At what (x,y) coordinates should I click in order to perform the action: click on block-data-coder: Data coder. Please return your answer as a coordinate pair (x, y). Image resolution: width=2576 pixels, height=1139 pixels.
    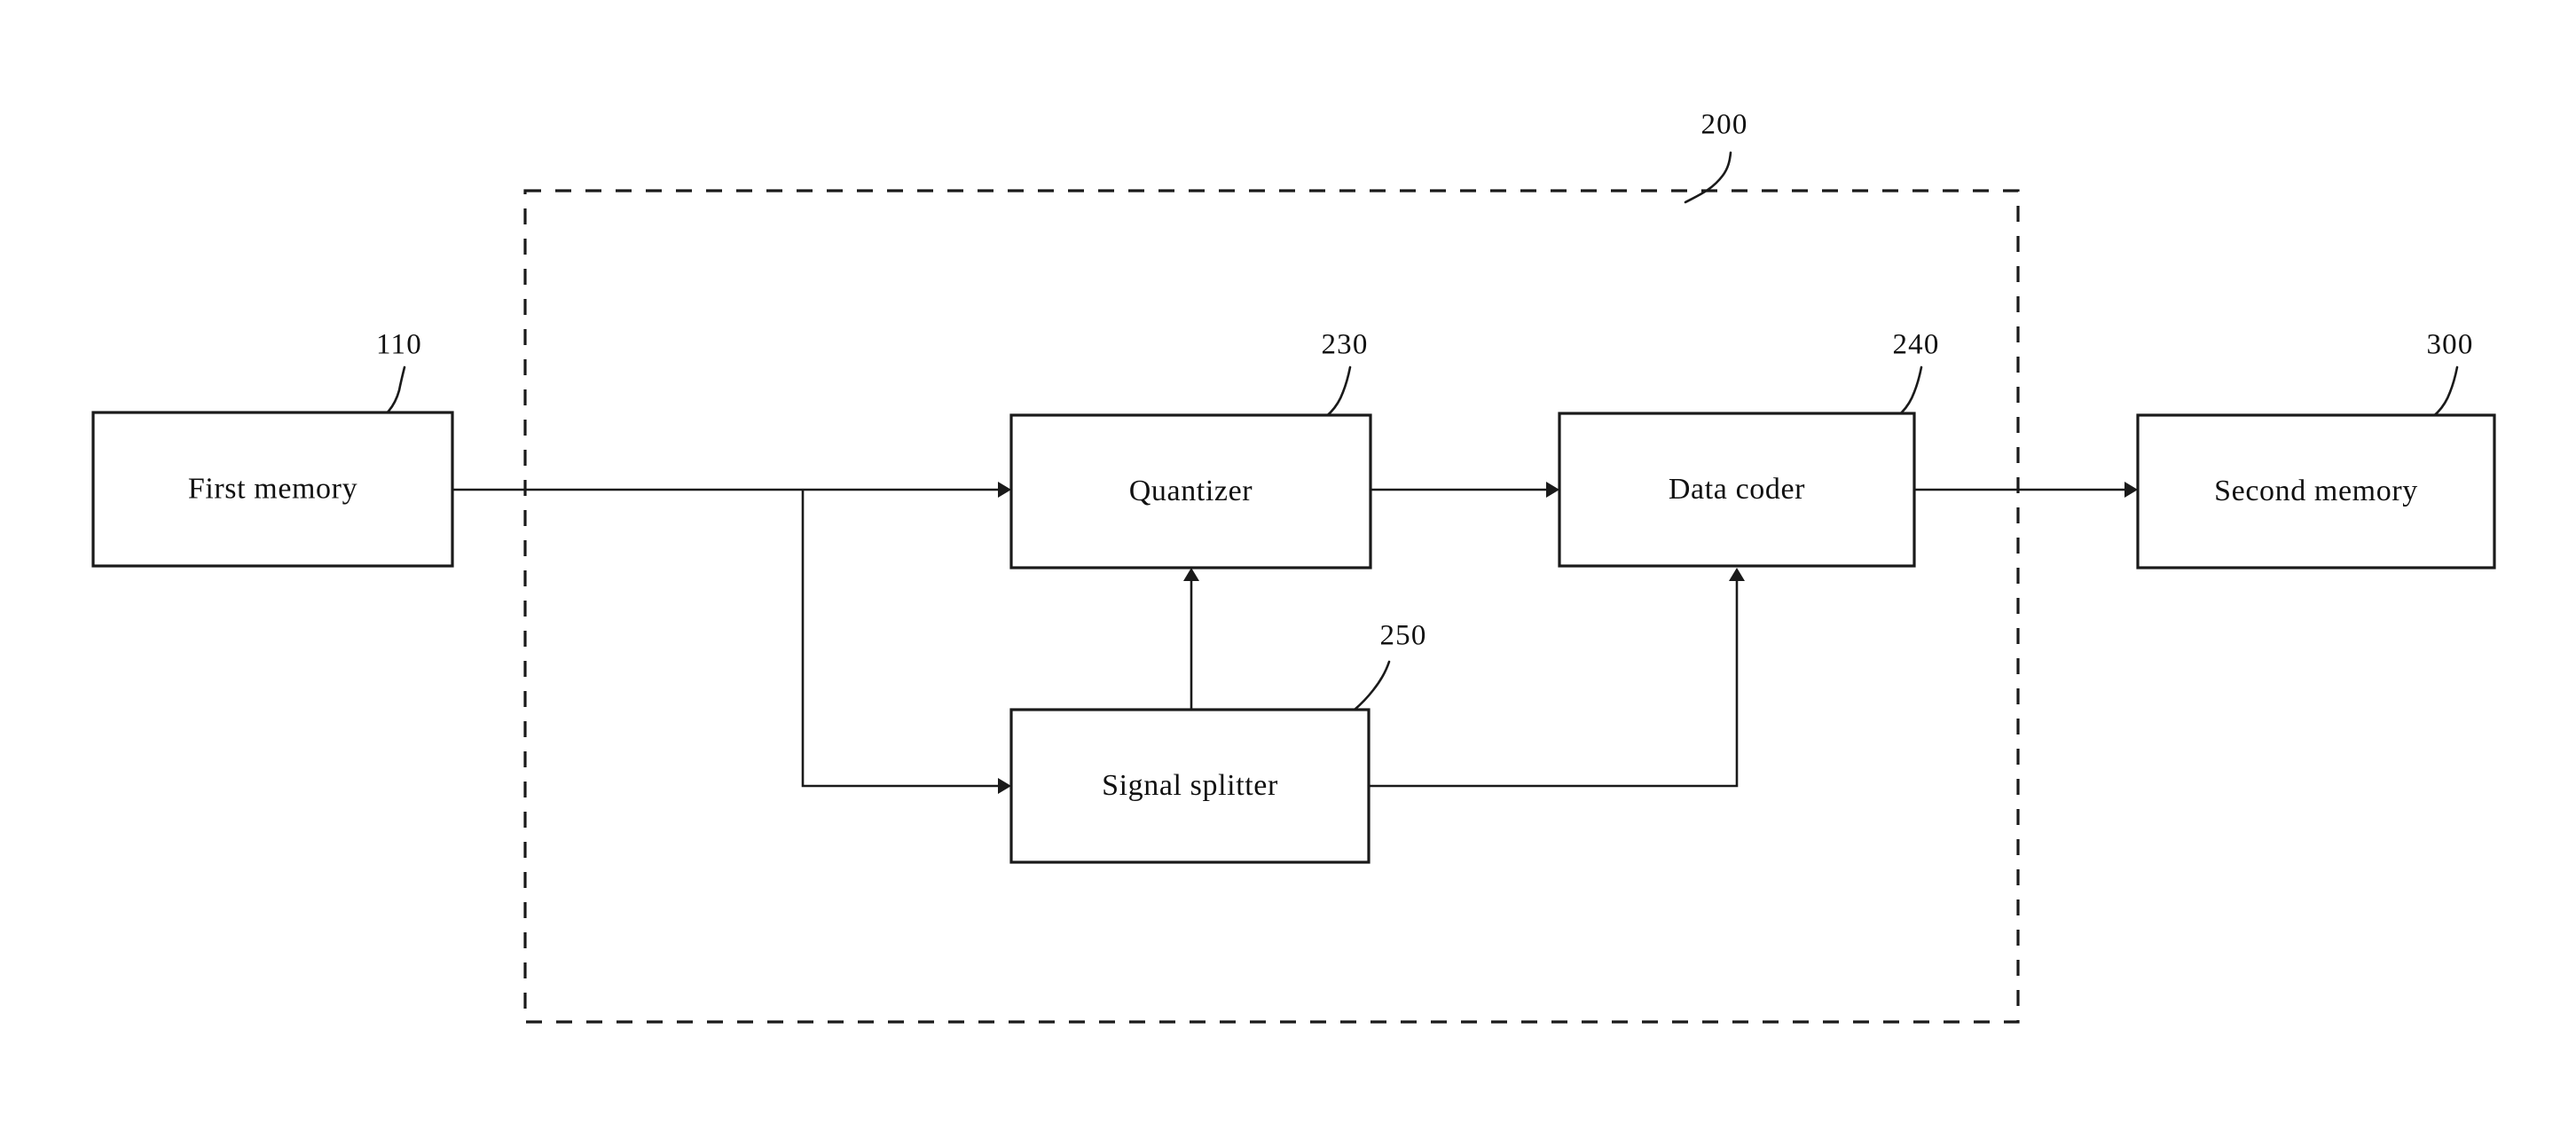
    Looking at the image, I should click on (1737, 490).